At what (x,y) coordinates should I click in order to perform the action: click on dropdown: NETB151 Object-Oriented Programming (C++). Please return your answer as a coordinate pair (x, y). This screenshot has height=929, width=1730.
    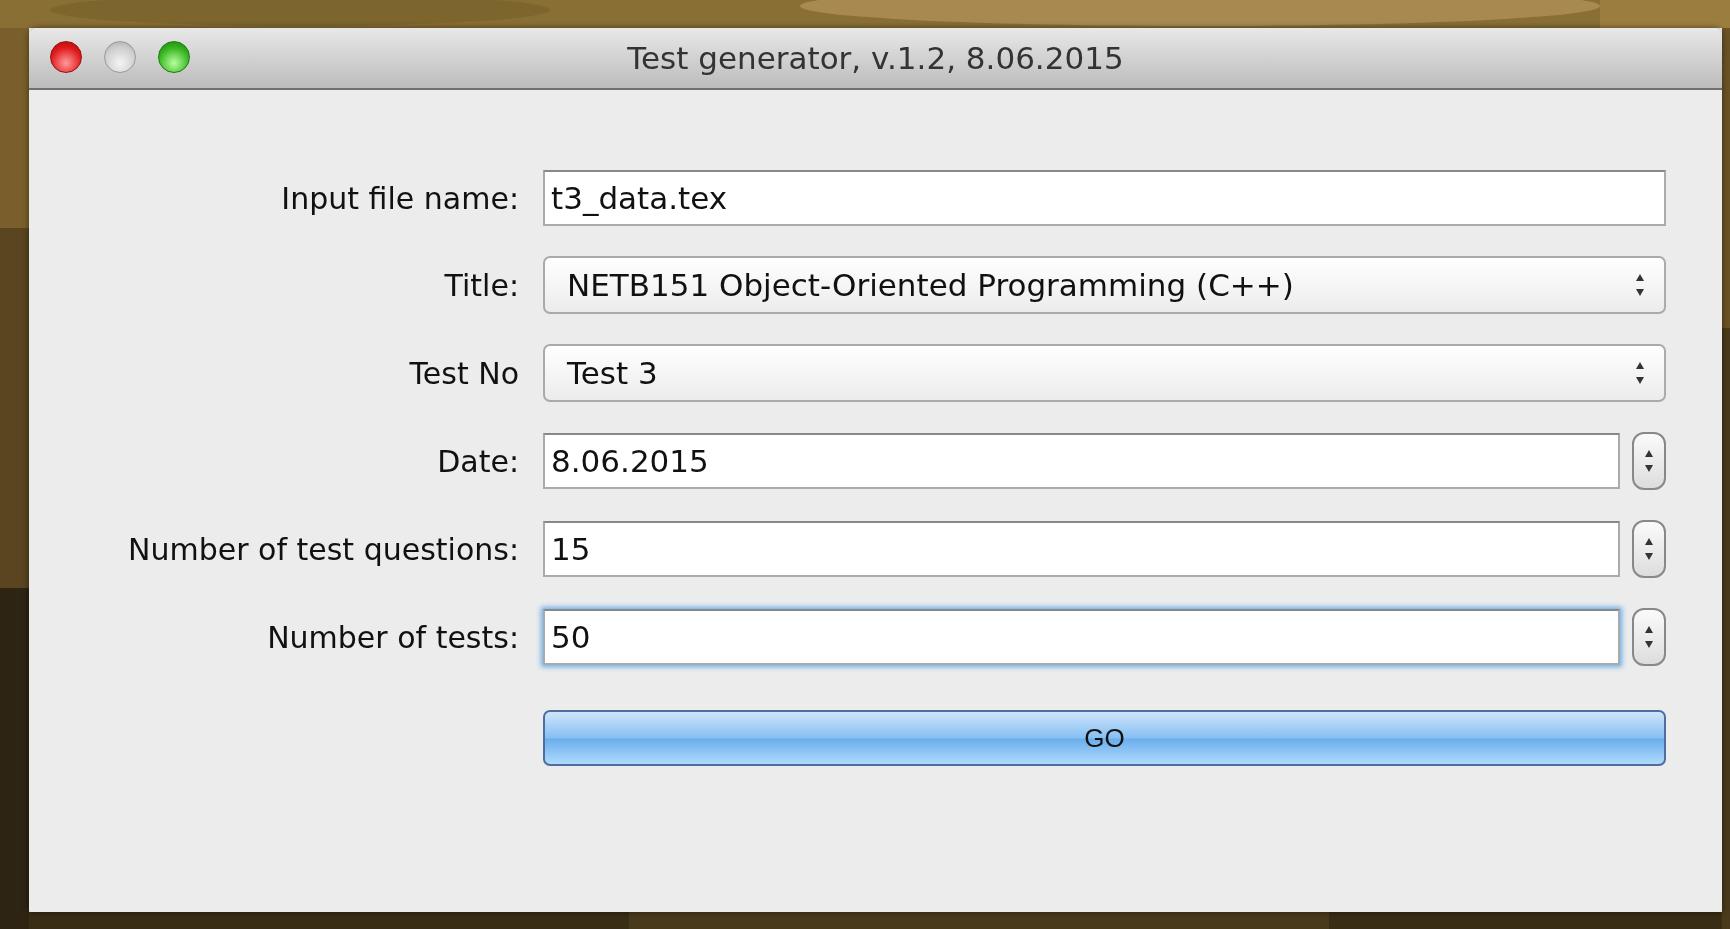
    Looking at the image, I should click on (1104, 285).